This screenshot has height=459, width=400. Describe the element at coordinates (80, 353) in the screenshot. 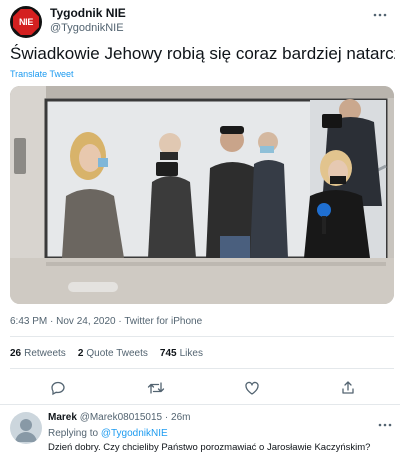

I see `quote-tweets-count: 2` at that location.